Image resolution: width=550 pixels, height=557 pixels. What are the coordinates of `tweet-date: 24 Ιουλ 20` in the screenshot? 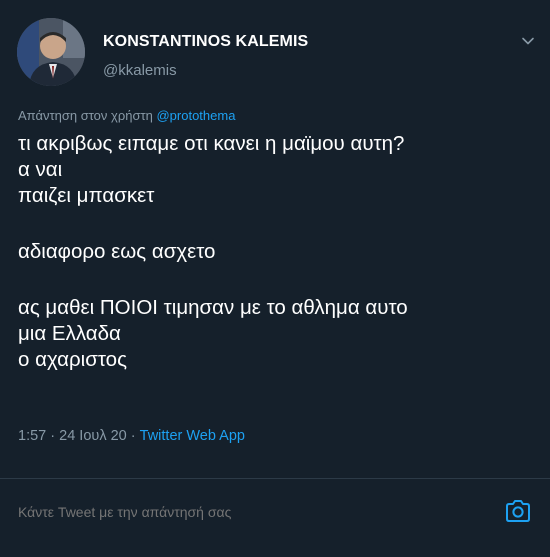 It's located at (93, 436).